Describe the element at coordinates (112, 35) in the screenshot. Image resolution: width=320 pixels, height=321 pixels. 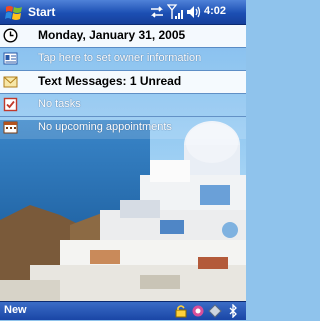
I see `today-date-label: Monday, January 31, 2005` at that location.